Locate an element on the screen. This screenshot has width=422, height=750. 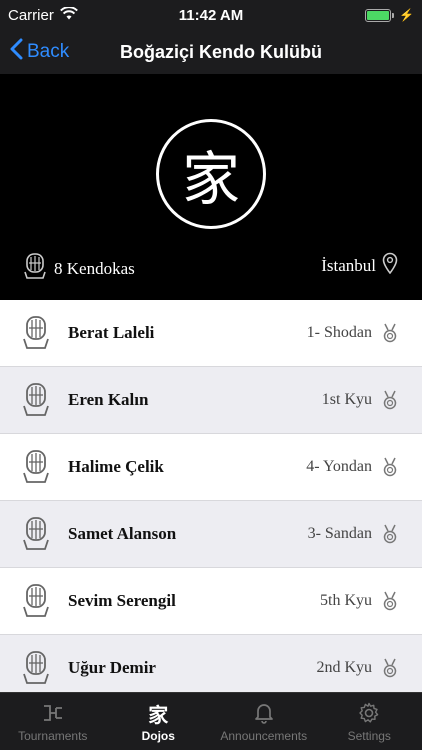
wifi-icon is located at coordinates (68, 14).